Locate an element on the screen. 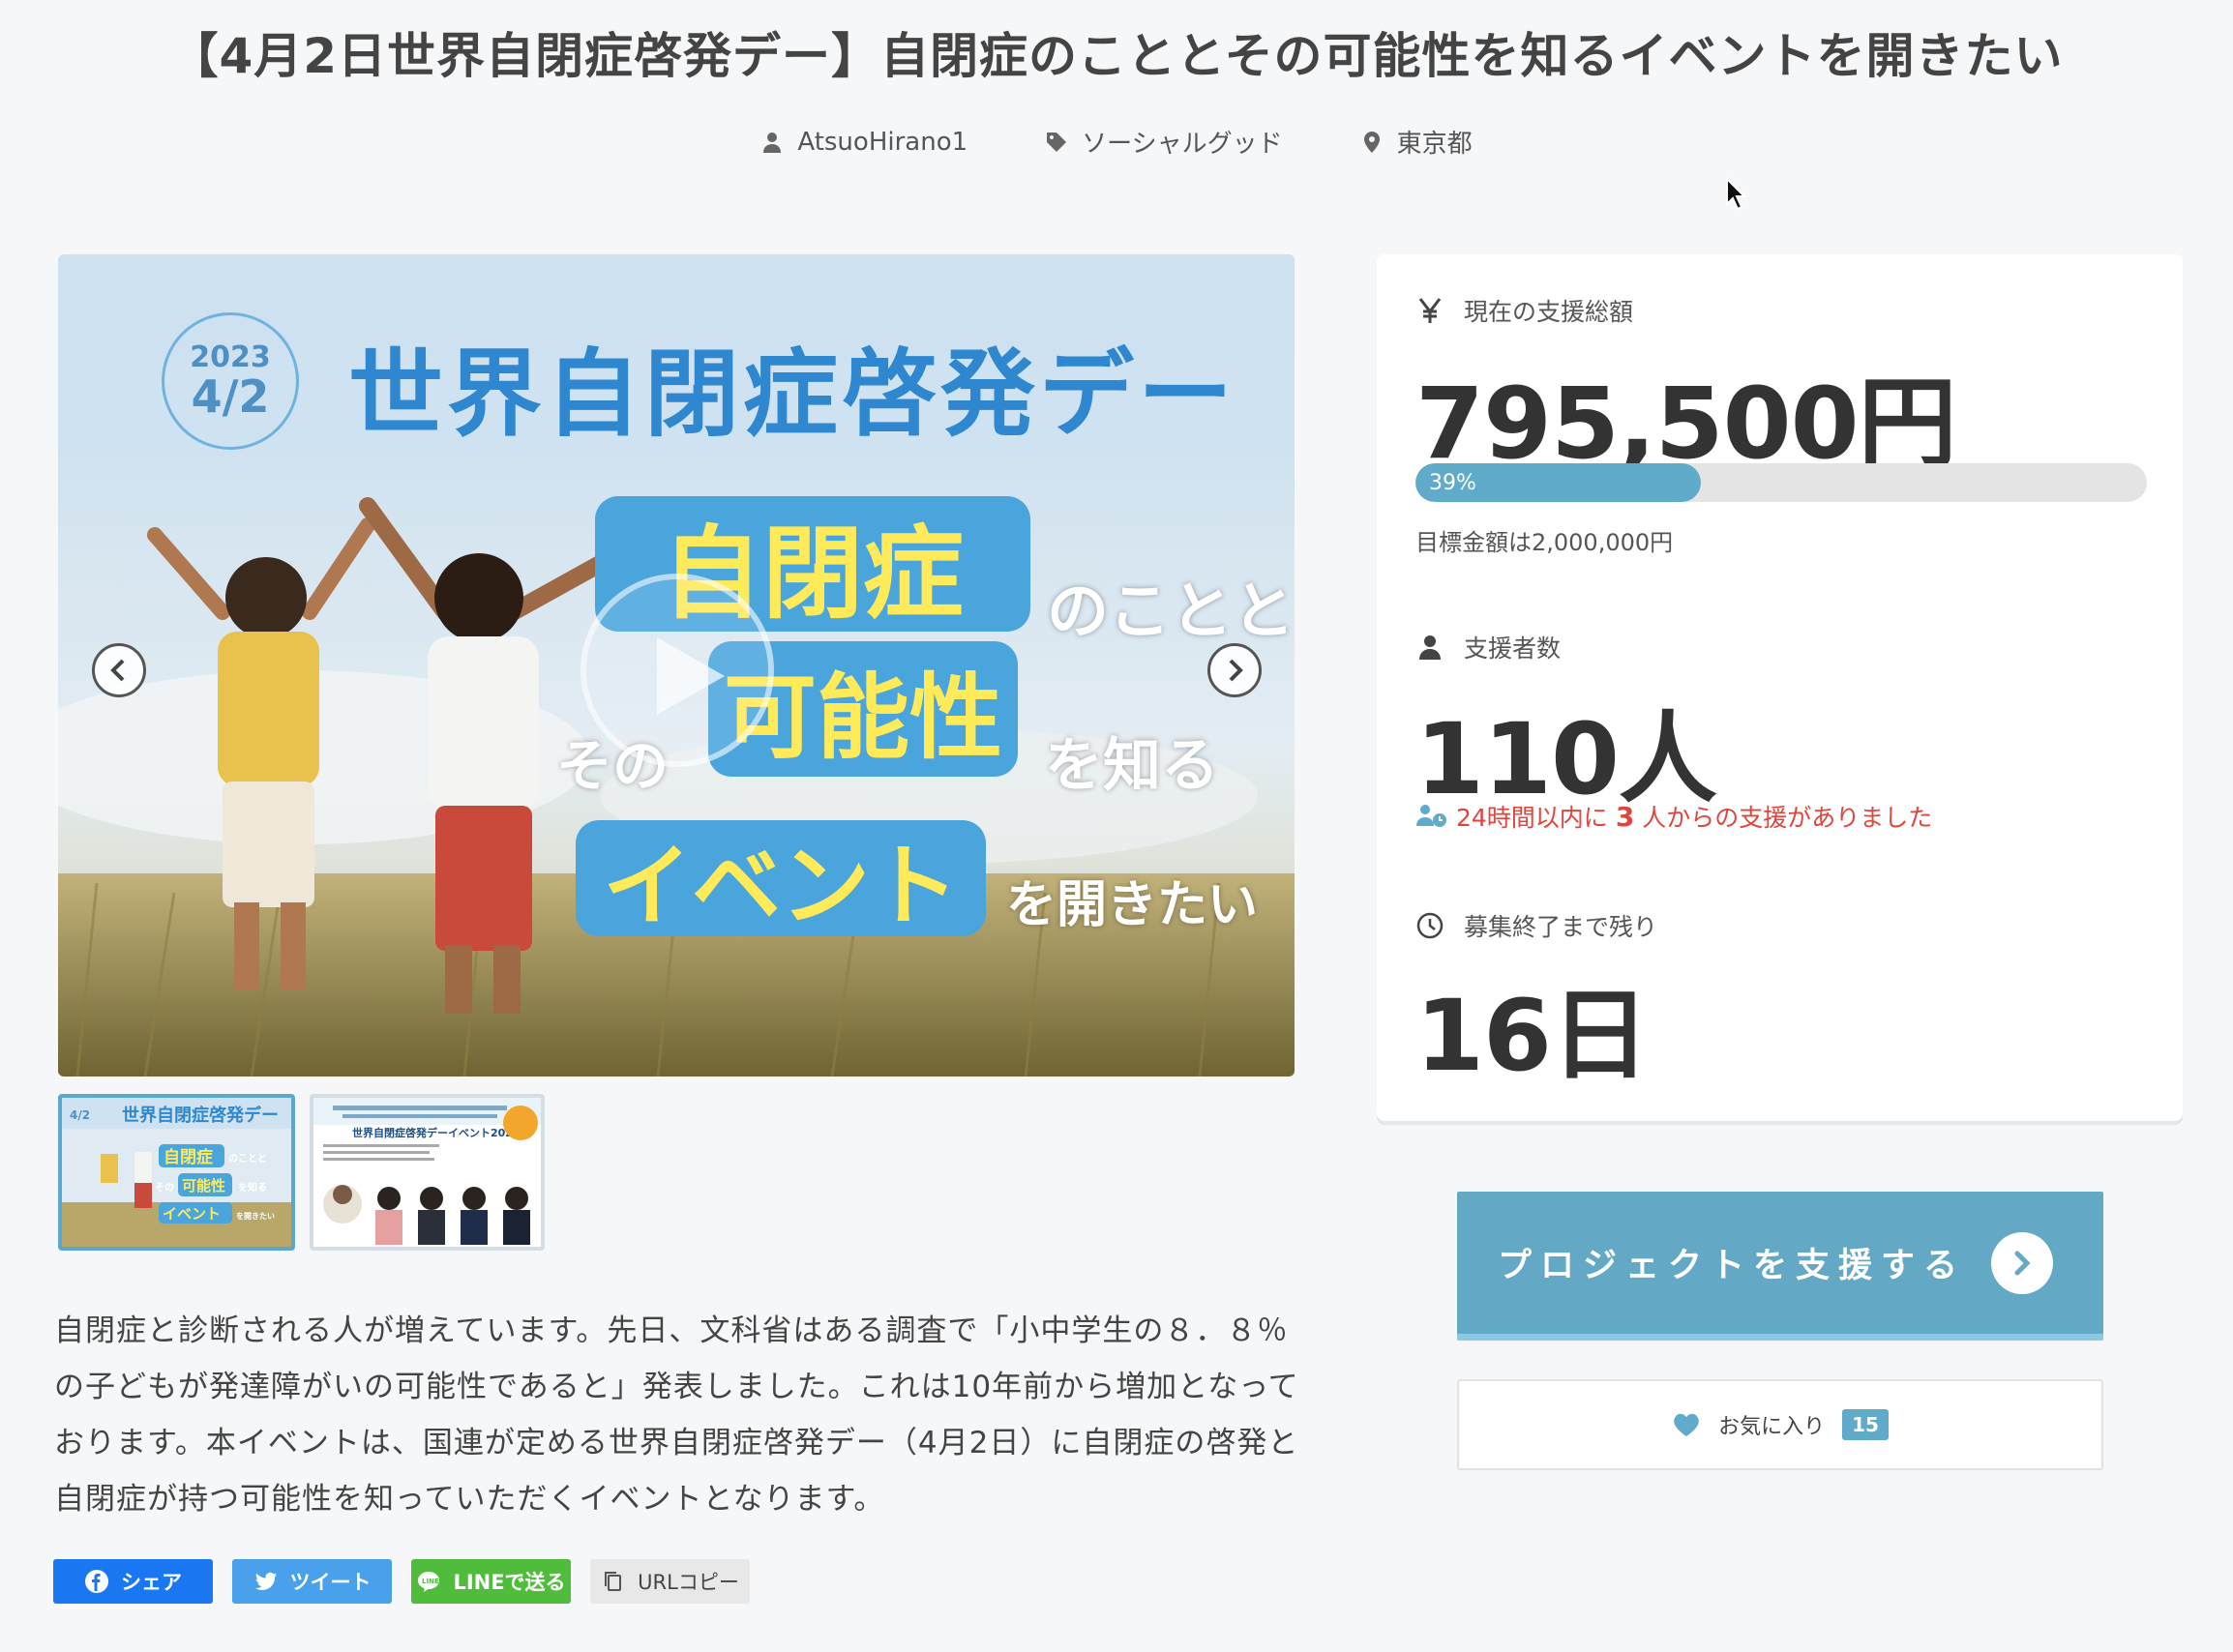 Image resolution: width=2233 pixels, height=1652 pixels. thumb-1-word-4: を開きたい is located at coordinates (256, 1216).